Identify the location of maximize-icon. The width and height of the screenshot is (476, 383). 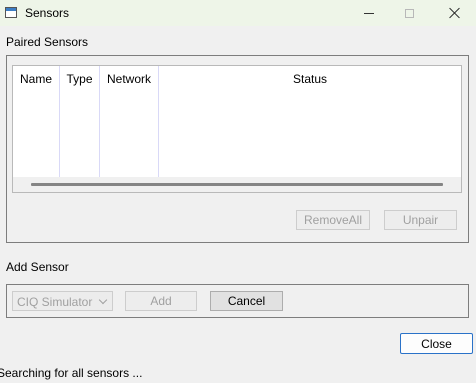
(409, 13).